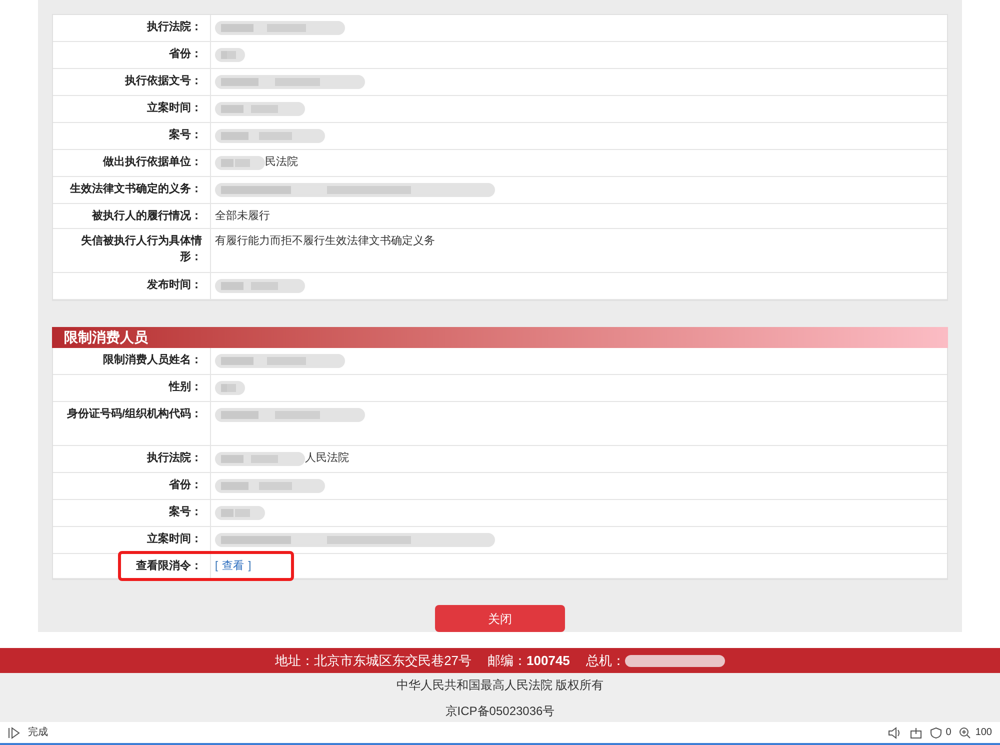 The image size is (1000, 745). Describe the element at coordinates (936, 732) in the screenshot. I see `shield-icon` at that location.